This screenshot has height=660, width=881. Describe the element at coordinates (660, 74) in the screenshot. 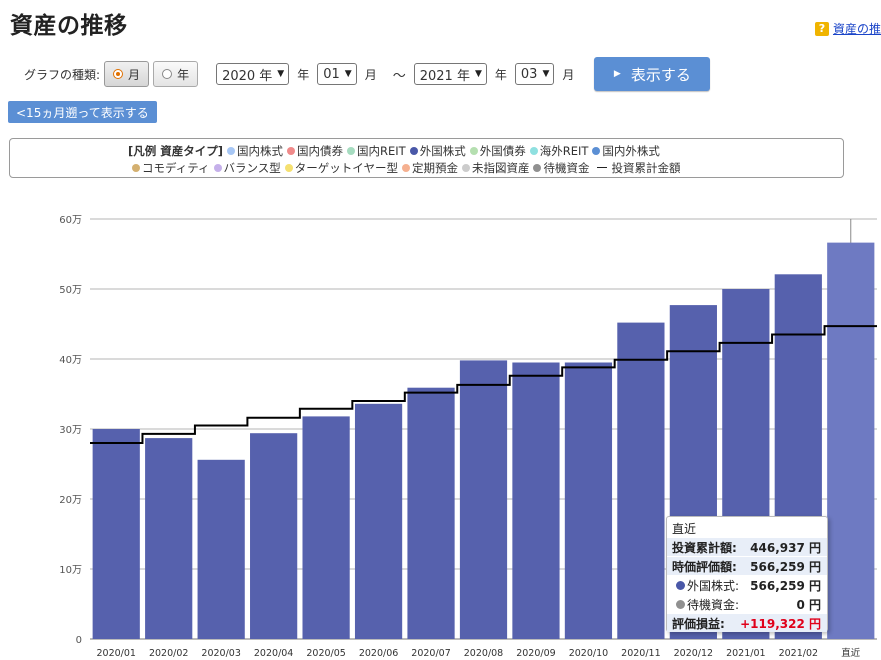

I see `show-button-label: 表示する` at that location.